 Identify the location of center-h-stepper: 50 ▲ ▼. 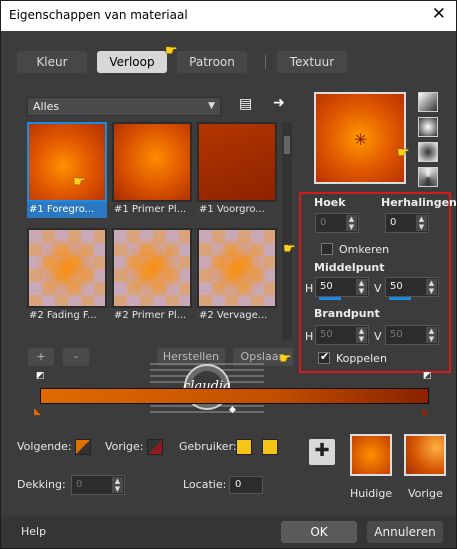
(342, 288).